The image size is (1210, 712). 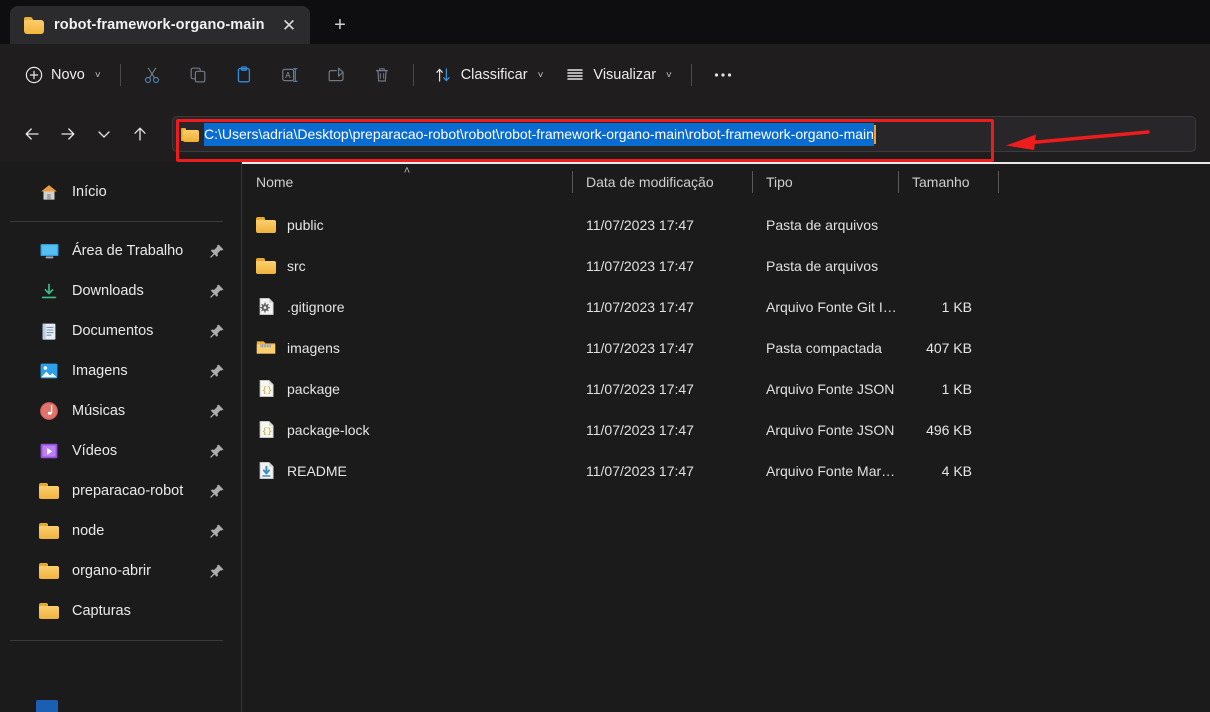 What do you see at coordinates (34, 75) in the screenshot?
I see `plus-circle-icon` at bounding box center [34, 75].